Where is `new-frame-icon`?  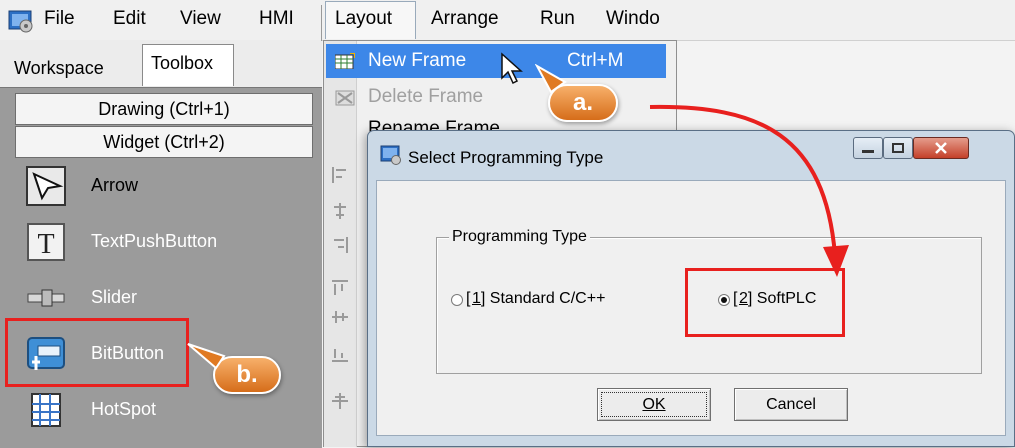
new-frame-icon is located at coordinates (345, 61).